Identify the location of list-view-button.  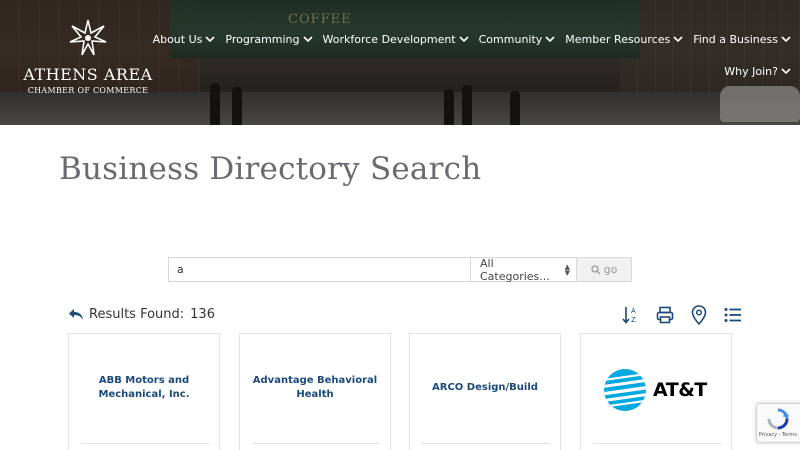
(733, 315).